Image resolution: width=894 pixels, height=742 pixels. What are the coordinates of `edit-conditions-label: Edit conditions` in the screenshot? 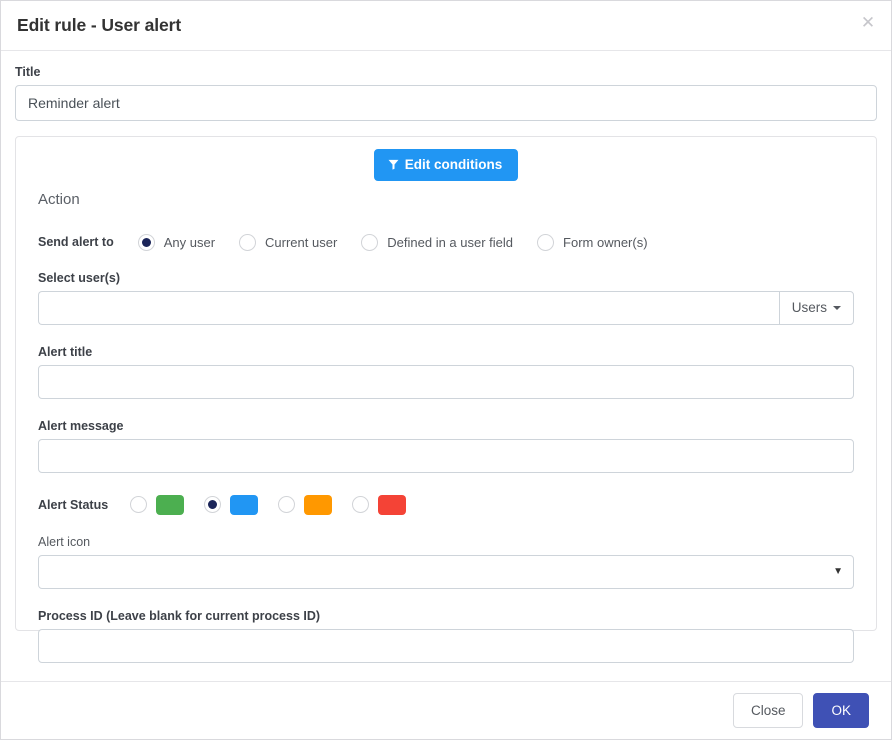 It's located at (453, 164).